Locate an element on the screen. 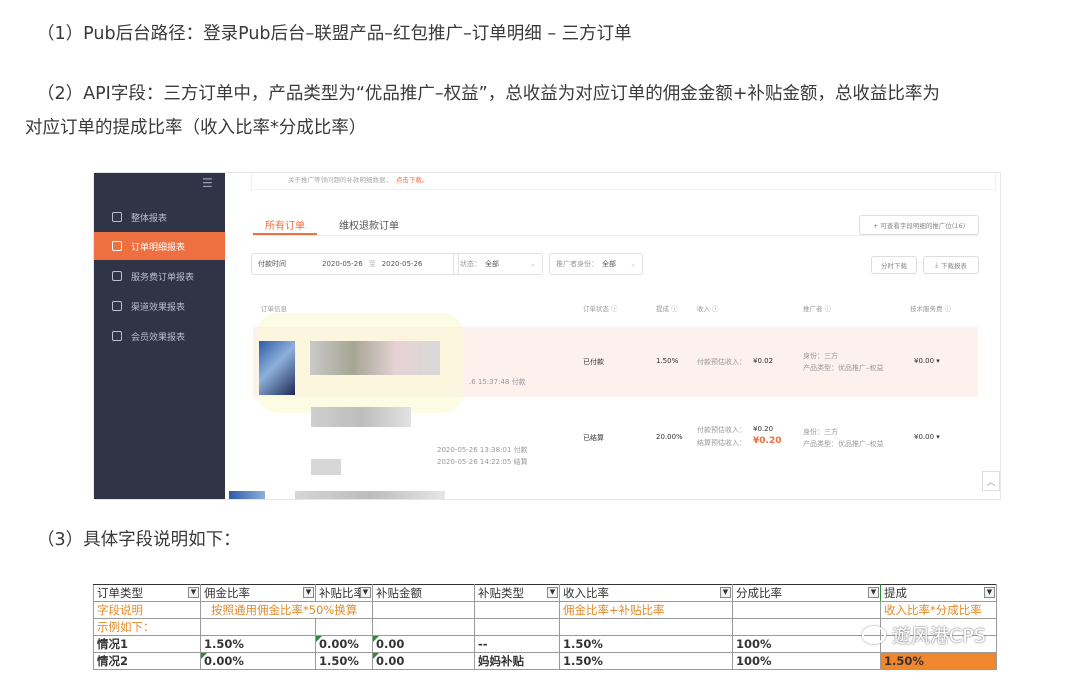 Image resolution: width=1080 pixels, height=684 pixels. cell-text: 按照通用佣金比率*50%换算 is located at coordinates (284, 610).